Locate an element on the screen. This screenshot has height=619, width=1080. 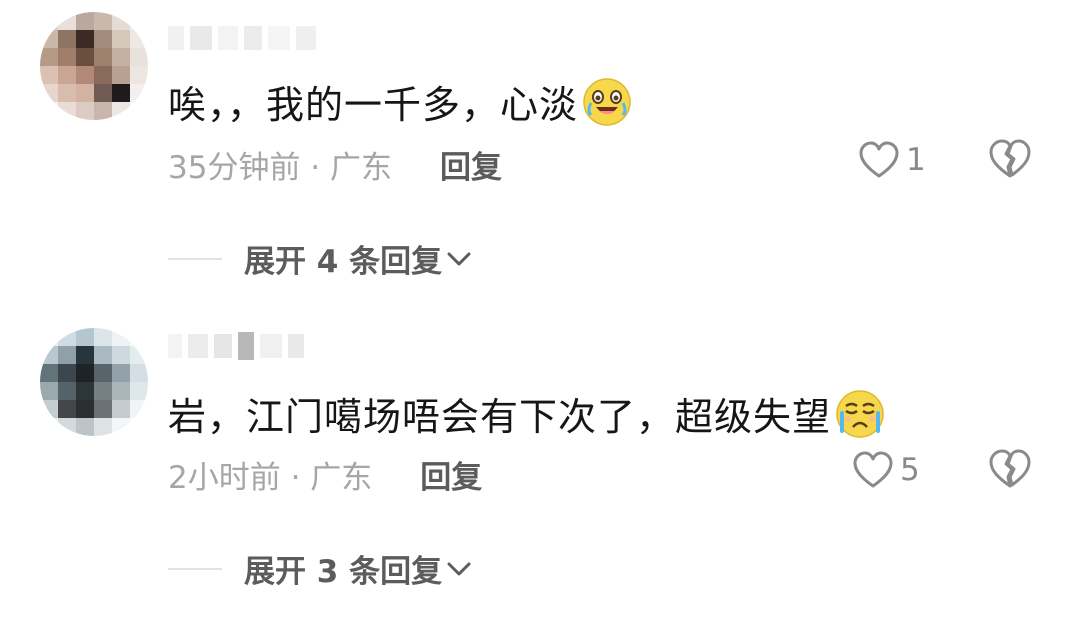
expand-replies-button: 展开 4 条回复 is located at coordinates (320, 258).